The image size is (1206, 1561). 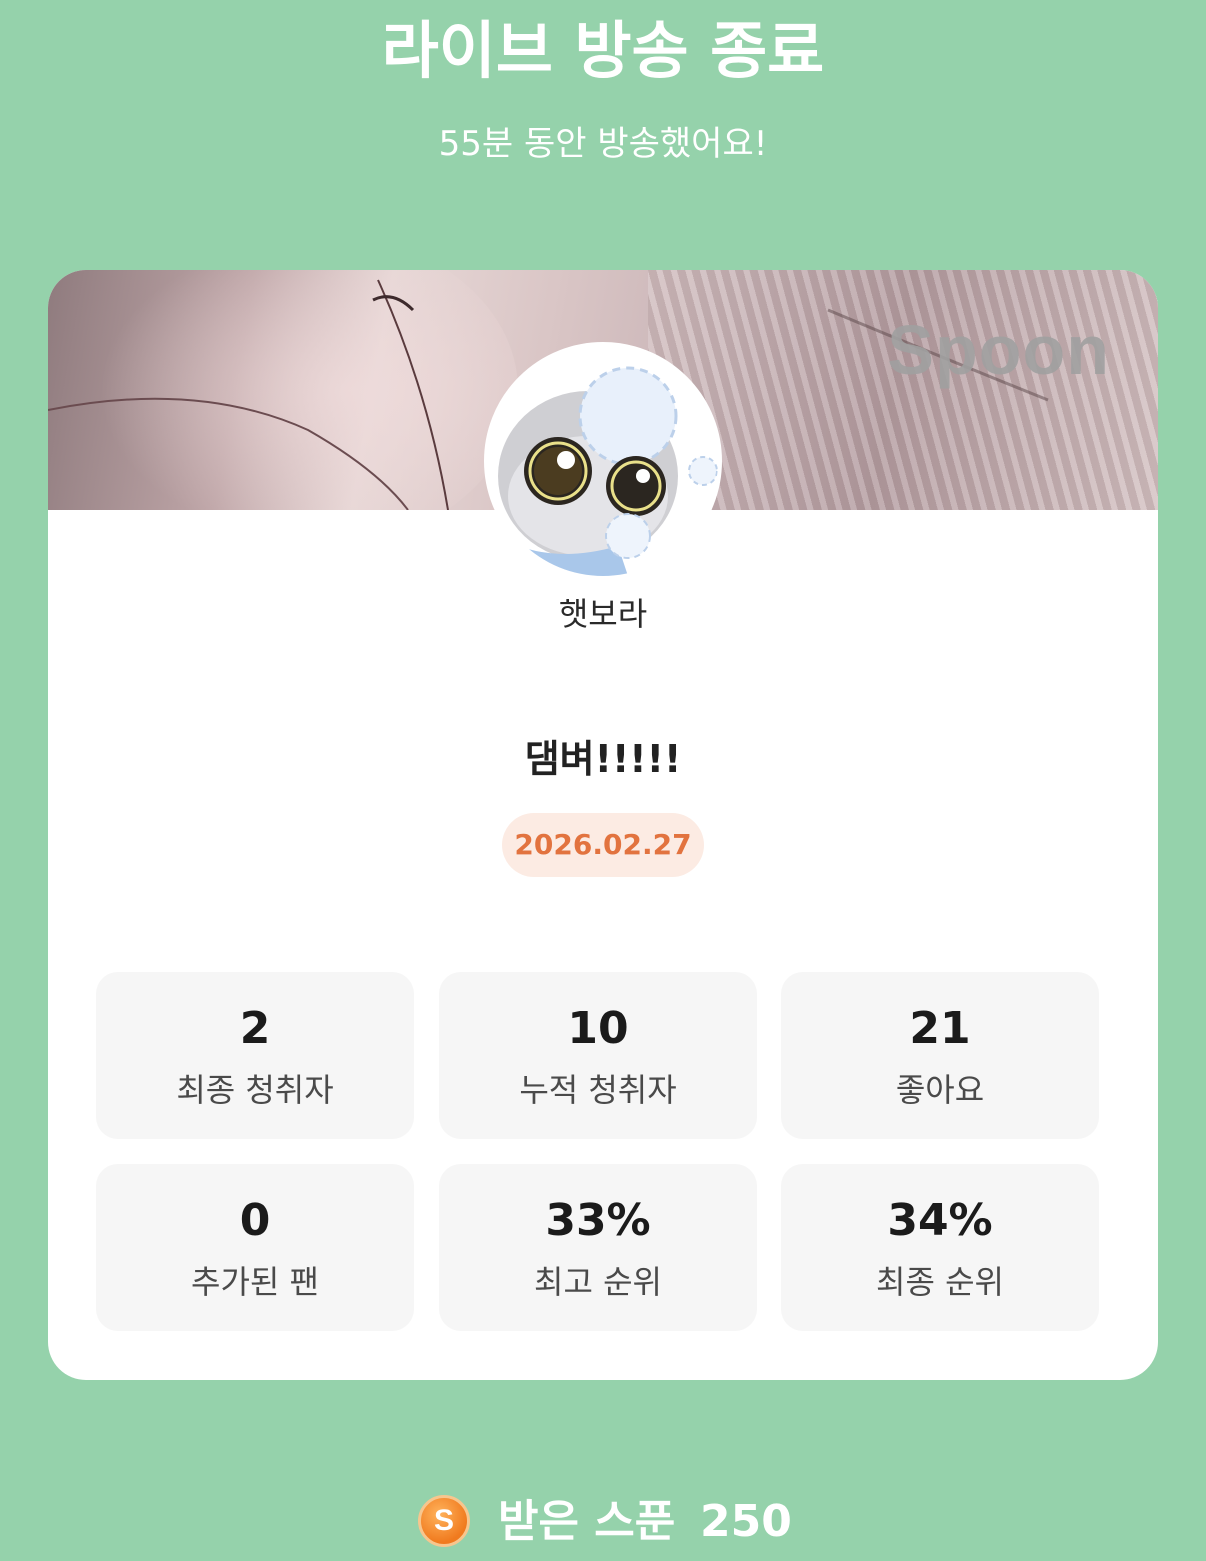 I want to click on received-spoons: S 받은 스푼 250, so click(x=603, y=1522).